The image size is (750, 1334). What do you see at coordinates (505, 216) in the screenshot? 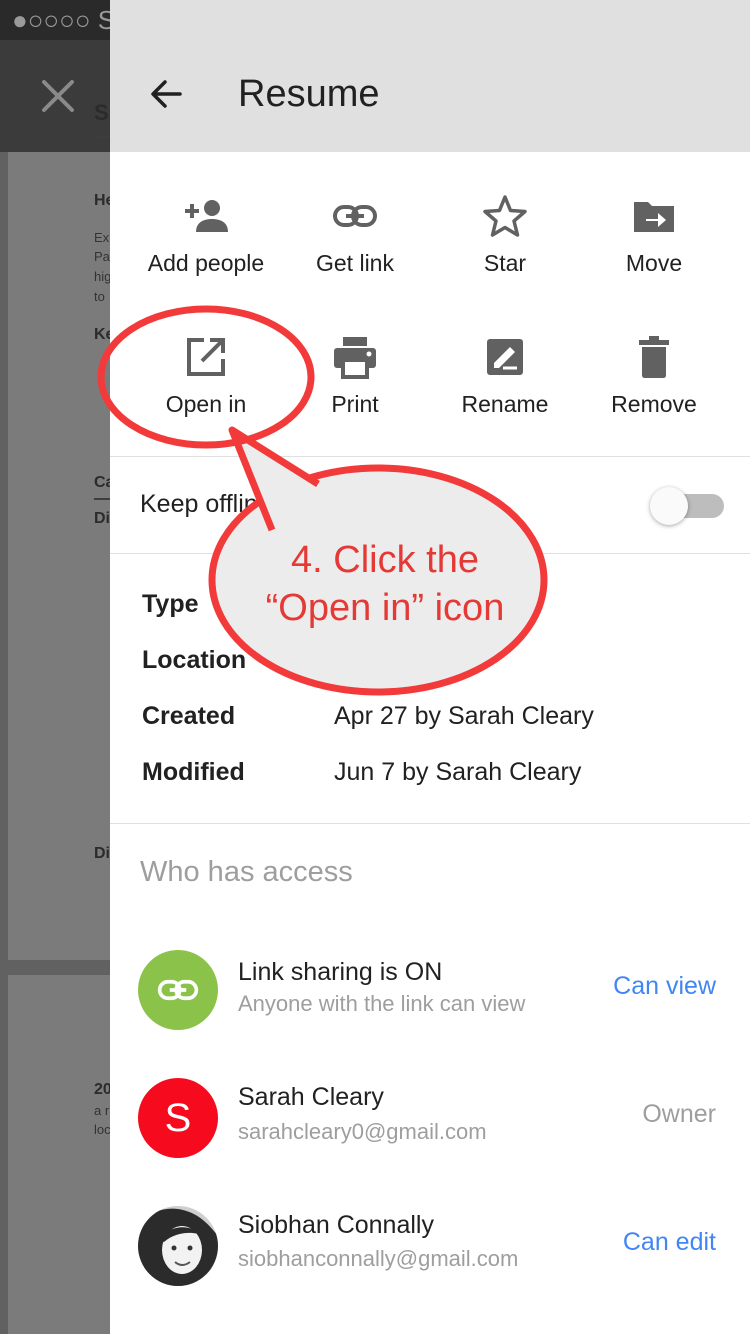
I see `star-icon` at bounding box center [505, 216].